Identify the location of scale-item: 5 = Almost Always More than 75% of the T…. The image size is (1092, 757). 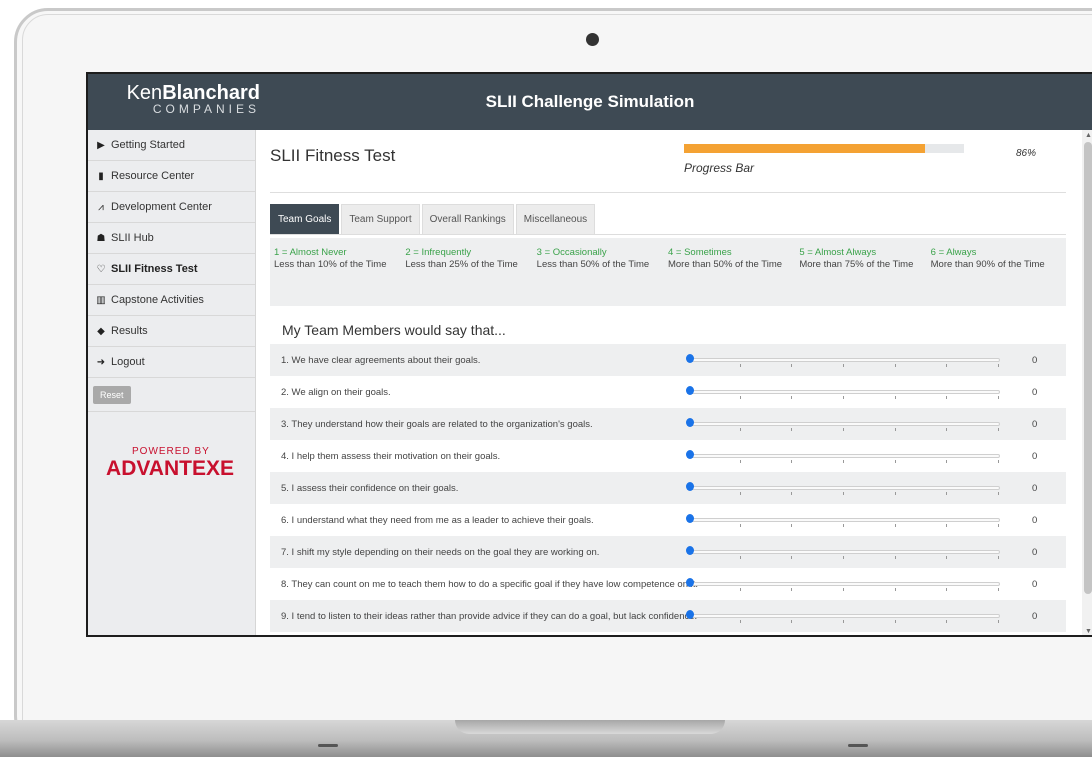
(864, 276).